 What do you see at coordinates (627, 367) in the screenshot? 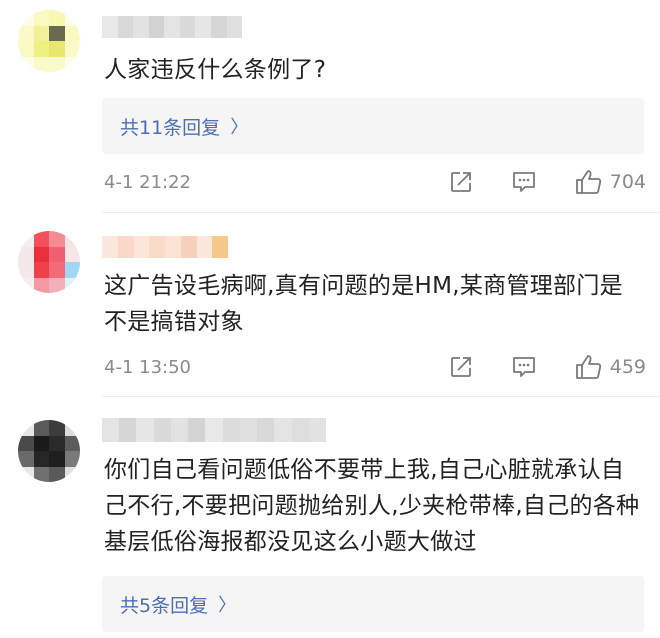
I see `like-count: 459` at bounding box center [627, 367].